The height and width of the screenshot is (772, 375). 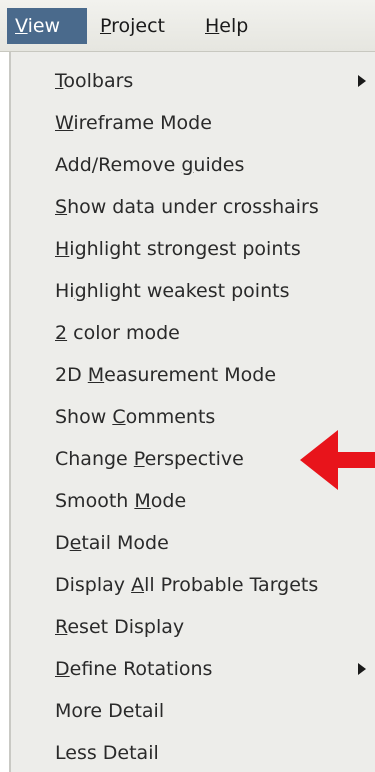 I want to click on menu-help-mnemonic: H, so click(x=212, y=26).